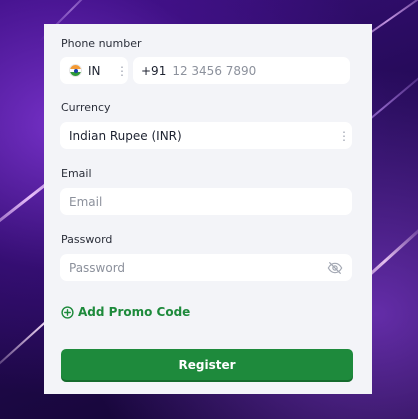  I want to click on currency-select: Indian Rupee (INR) ⋮, so click(206, 135).